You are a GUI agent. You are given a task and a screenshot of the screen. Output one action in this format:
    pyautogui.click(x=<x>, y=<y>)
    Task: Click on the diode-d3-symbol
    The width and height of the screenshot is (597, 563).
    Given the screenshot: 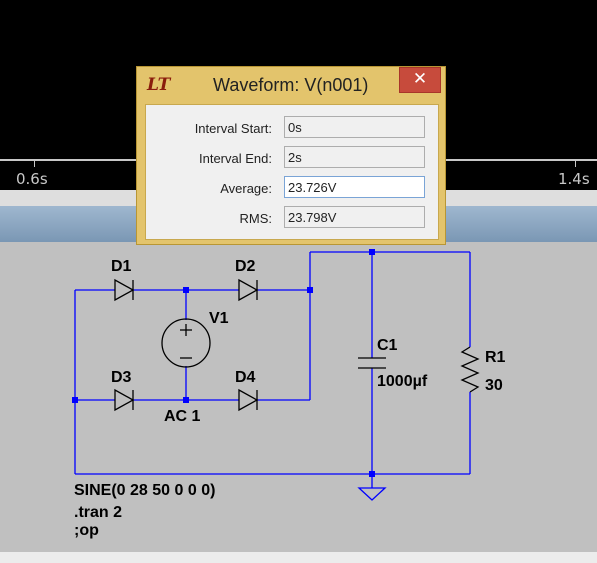 What is the action you would take?
    pyautogui.click(x=124, y=400)
    